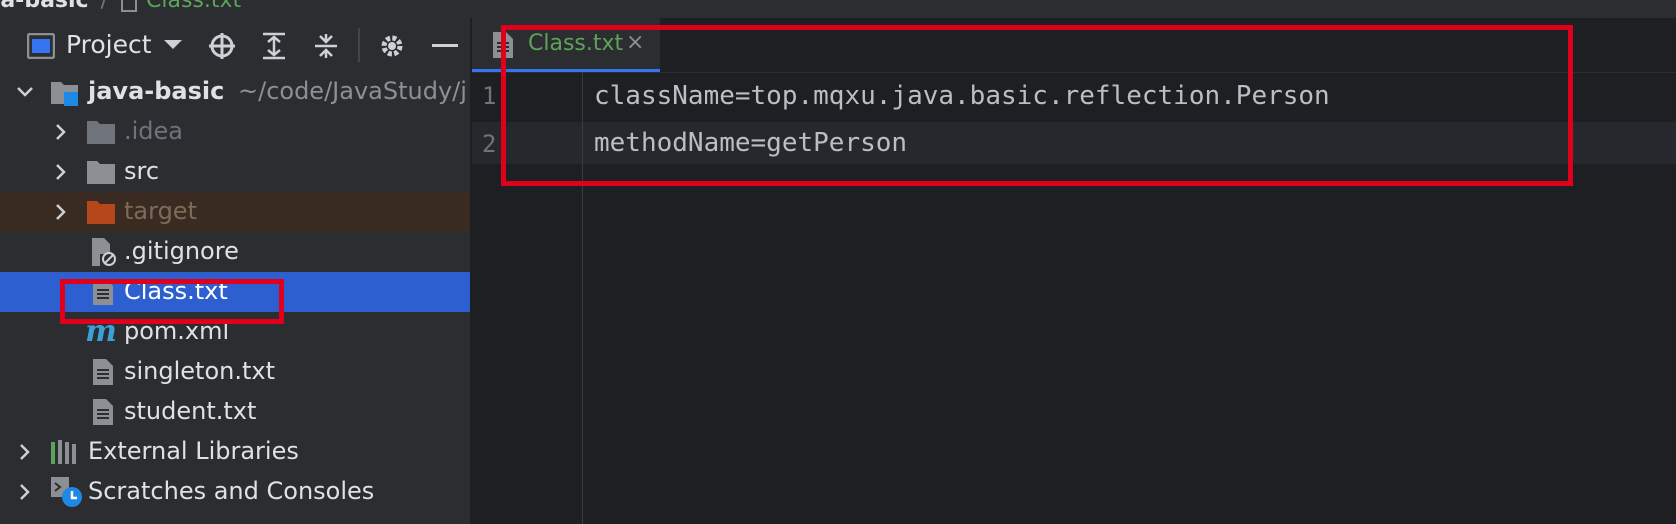 This screenshot has height=524, width=1676. I want to click on expand-all-icon, so click(274, 46).